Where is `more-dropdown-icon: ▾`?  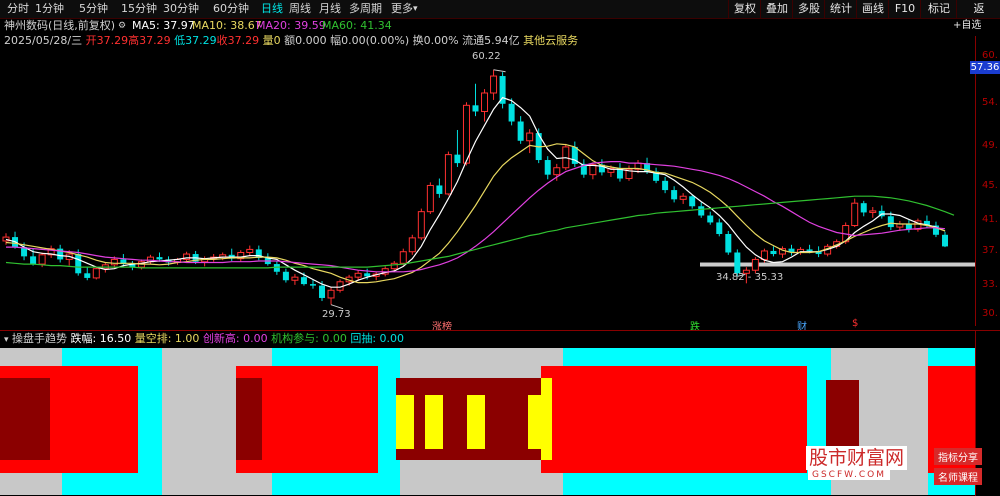
more-dropdown-icon: ▾ is located at coordinates (415, 9).